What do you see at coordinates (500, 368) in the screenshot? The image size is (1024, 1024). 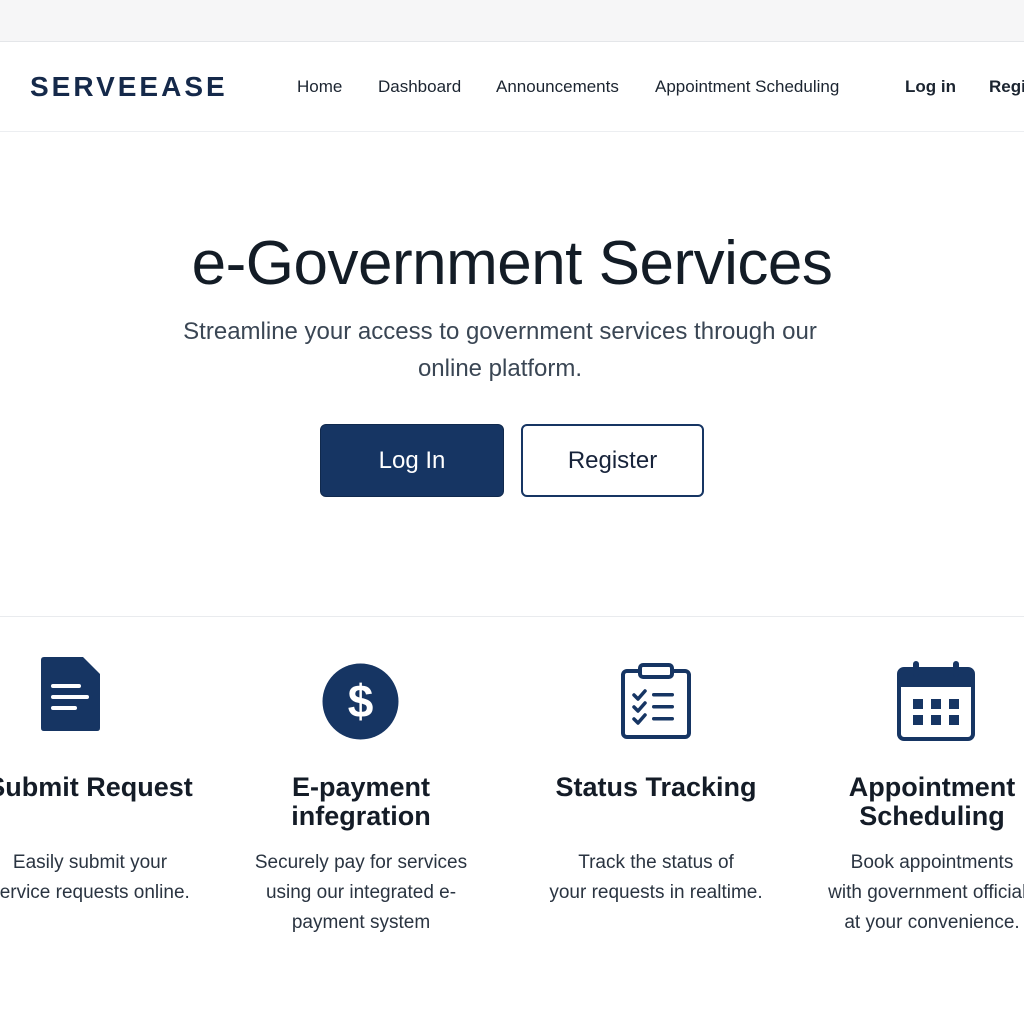 I see `hero-subtitle-line-2: online platform.` at bounding box center [500, 368].